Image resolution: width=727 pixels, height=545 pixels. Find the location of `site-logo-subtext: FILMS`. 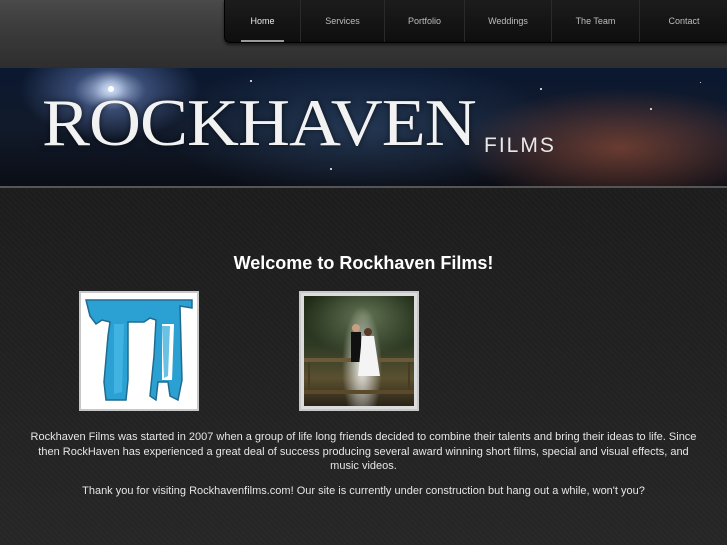

site-logo-subtext: FILMS is located at coordinates (520, 145).